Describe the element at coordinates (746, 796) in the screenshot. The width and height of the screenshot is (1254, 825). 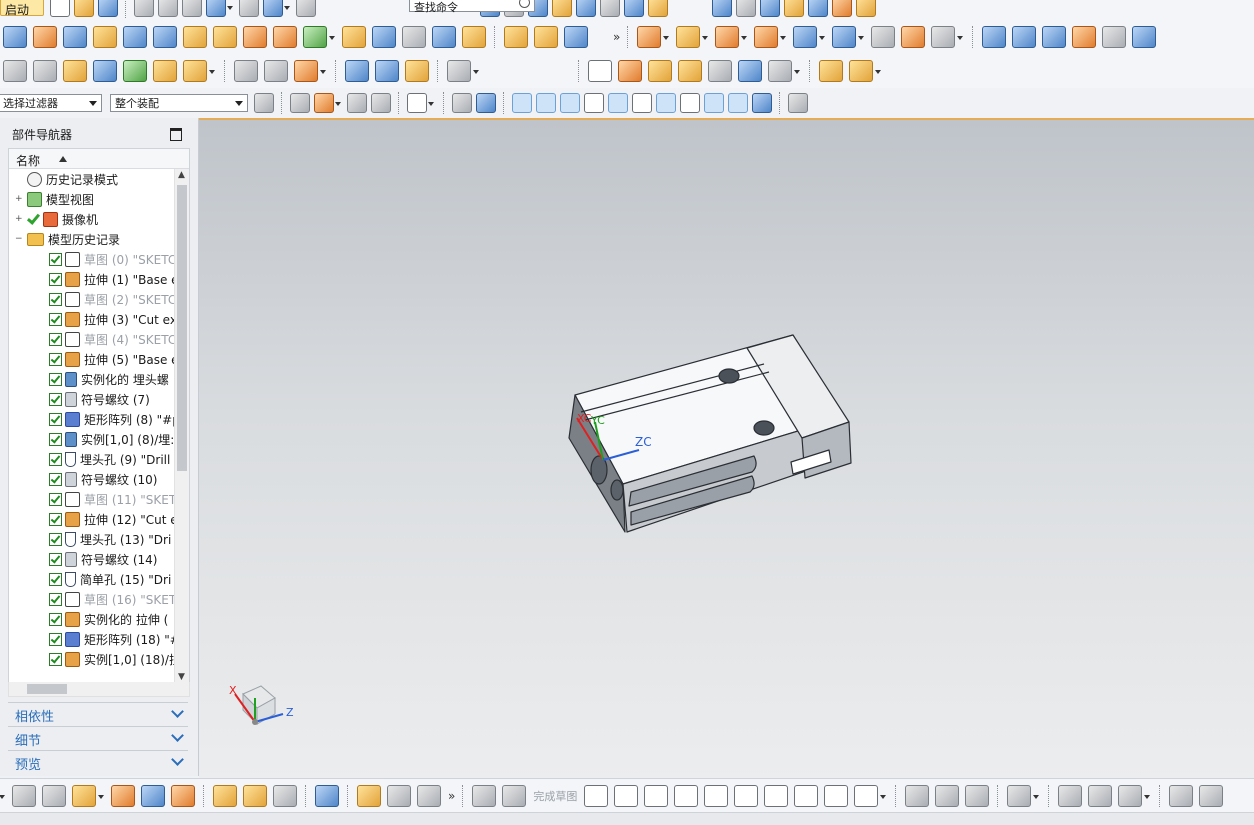
I see `chamfer-sketch-icon` at that location.